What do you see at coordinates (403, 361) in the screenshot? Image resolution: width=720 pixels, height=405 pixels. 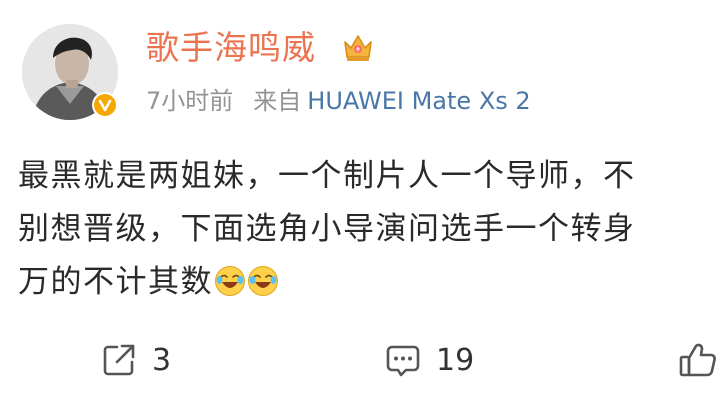 I see `comment-icon` at bounding box center [403, 361].